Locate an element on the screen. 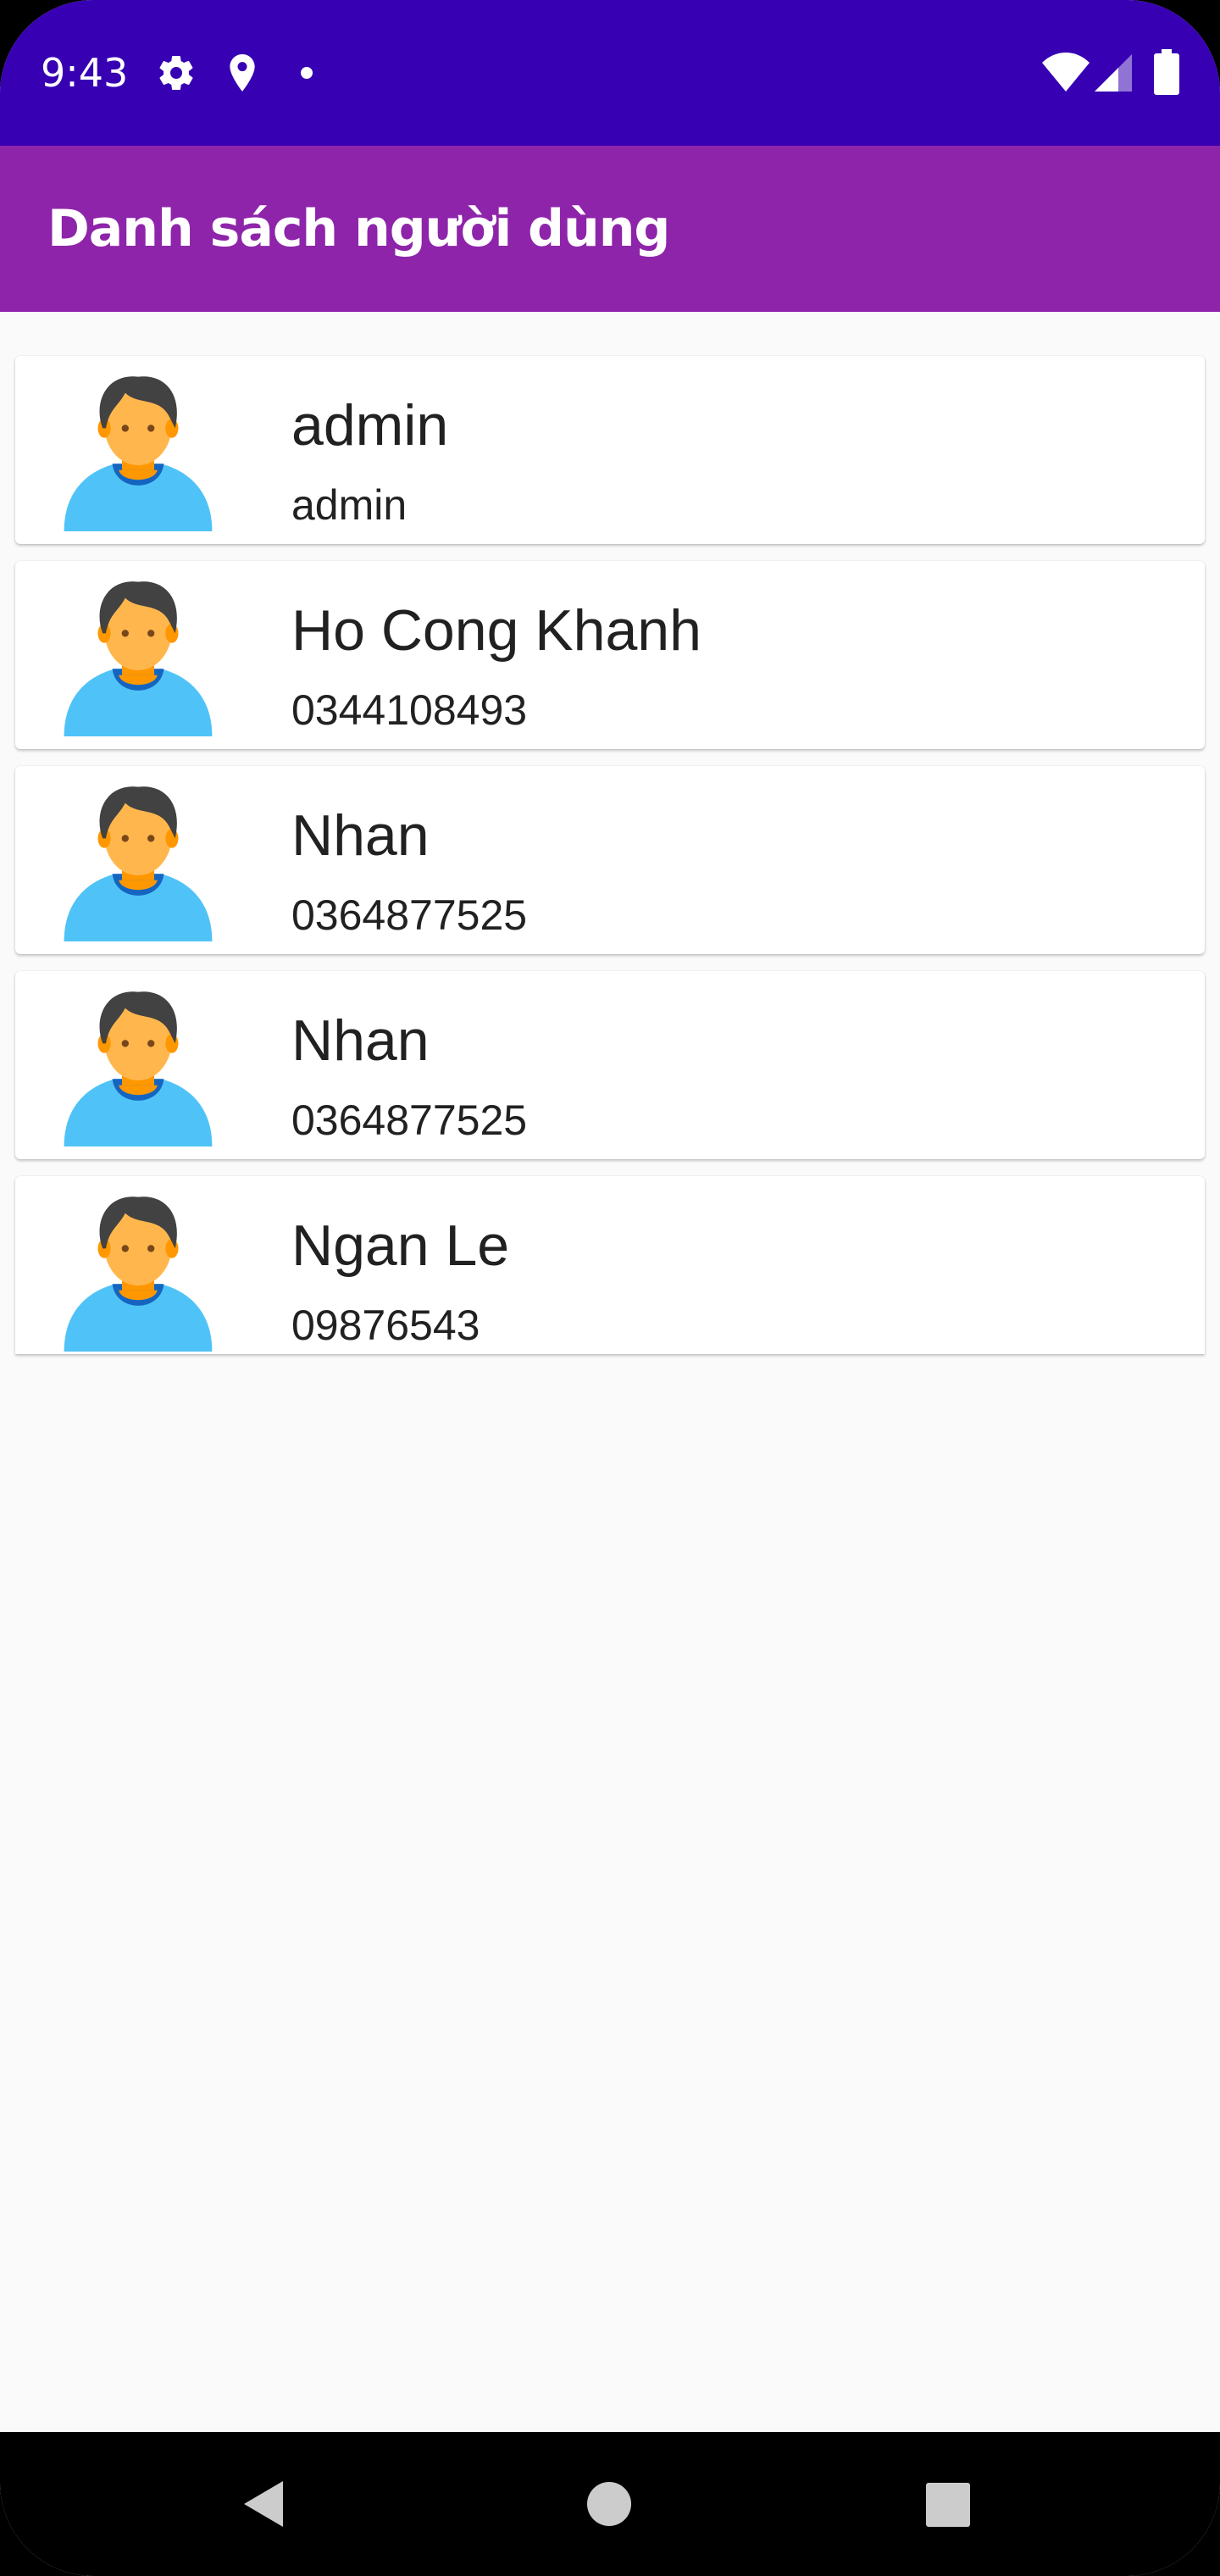 The height and width of the screenshot is (2576, 1220). status-bar: 9:43 is located at coordinates (610, 73).